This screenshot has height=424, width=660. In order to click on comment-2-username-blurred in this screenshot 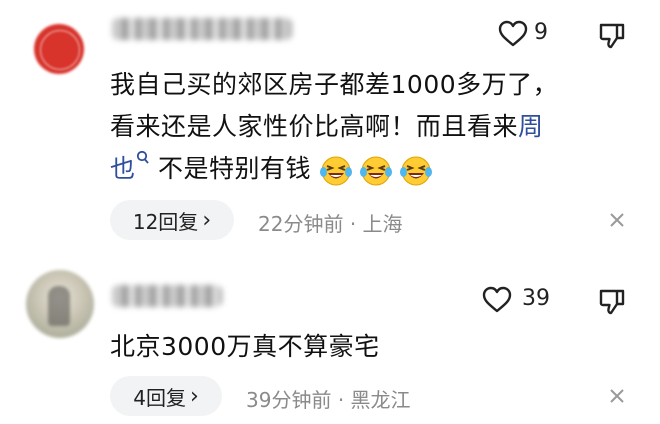, I will do `click(167, 296)`.